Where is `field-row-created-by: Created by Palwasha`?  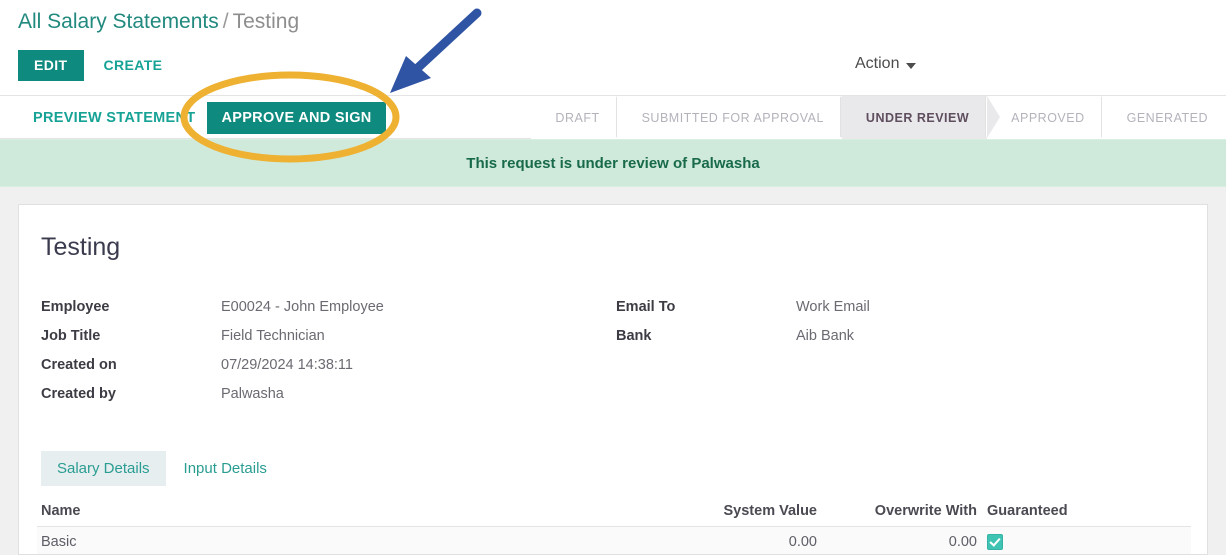
field-row-created-by: Created by Palwasha is located at coordinates (328, 400).